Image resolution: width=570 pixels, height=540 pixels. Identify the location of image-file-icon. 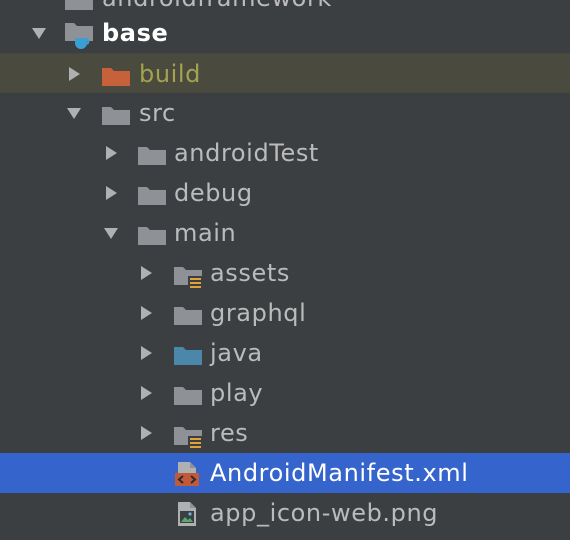
(187, 514).